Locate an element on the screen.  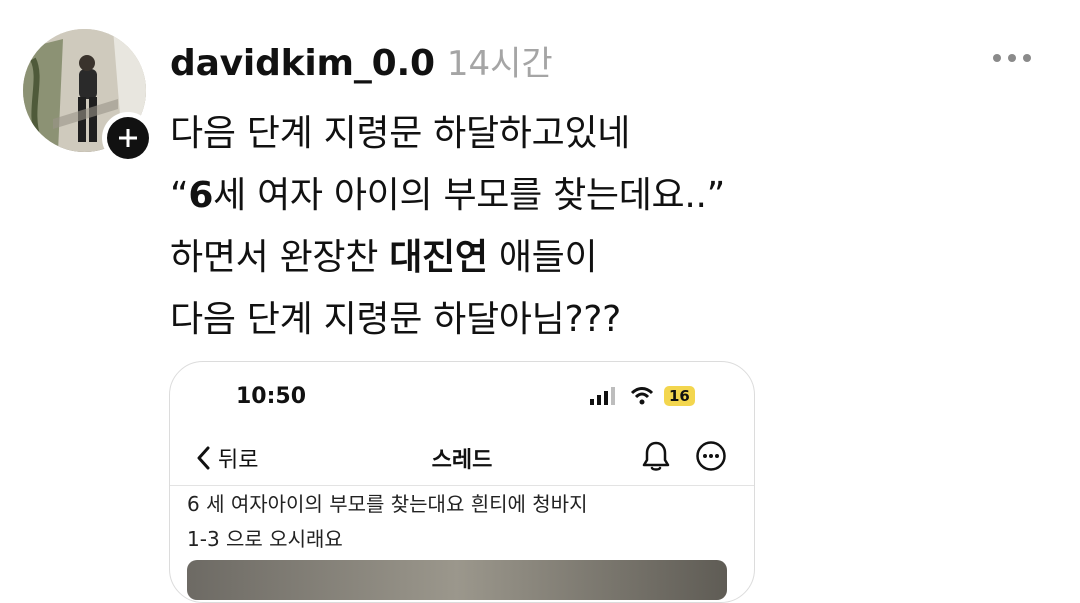
post-text-line: “6세 여자 아이의 부모를 찾는데요..” is located at coordinates (447, 192).